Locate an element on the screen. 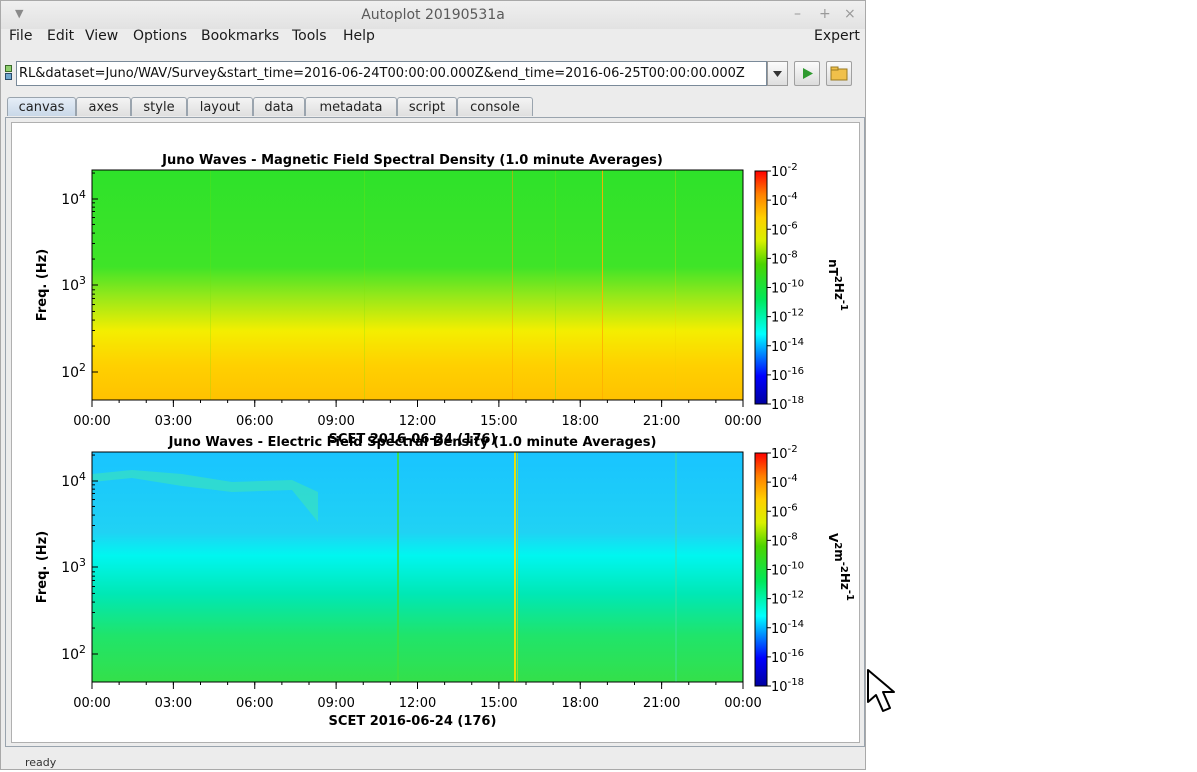 The width and height of the screenshot is (1197, 772). close-icon: × is located at coordinates (850, 14).